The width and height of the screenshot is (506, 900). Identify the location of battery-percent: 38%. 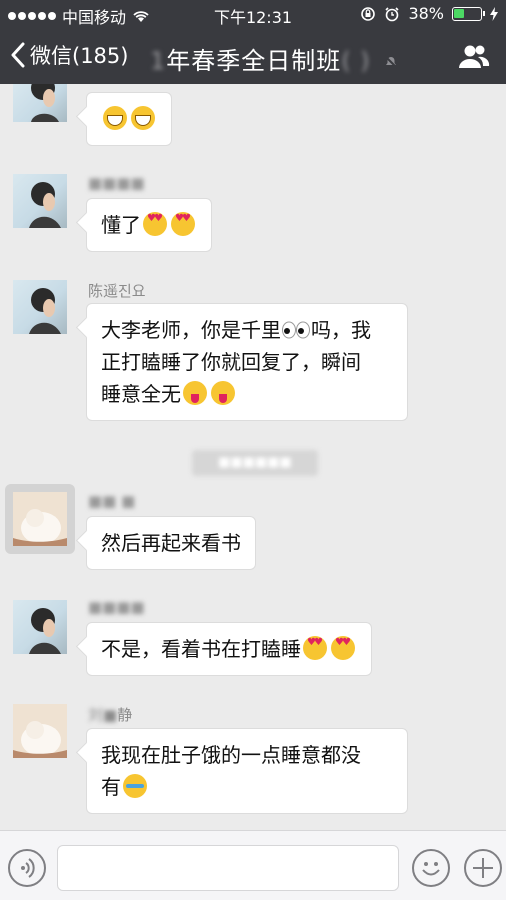
(426, 13).